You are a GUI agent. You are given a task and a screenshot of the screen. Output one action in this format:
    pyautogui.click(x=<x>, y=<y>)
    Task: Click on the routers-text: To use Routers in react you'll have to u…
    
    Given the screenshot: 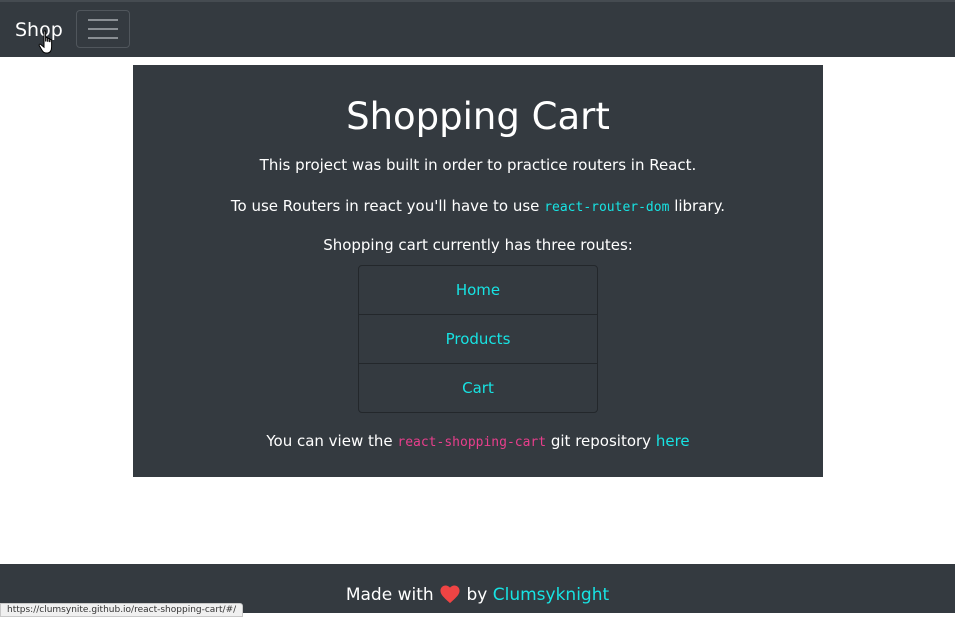 What is the action you would take?
    pyautogui.click(x=478, y=207)
    